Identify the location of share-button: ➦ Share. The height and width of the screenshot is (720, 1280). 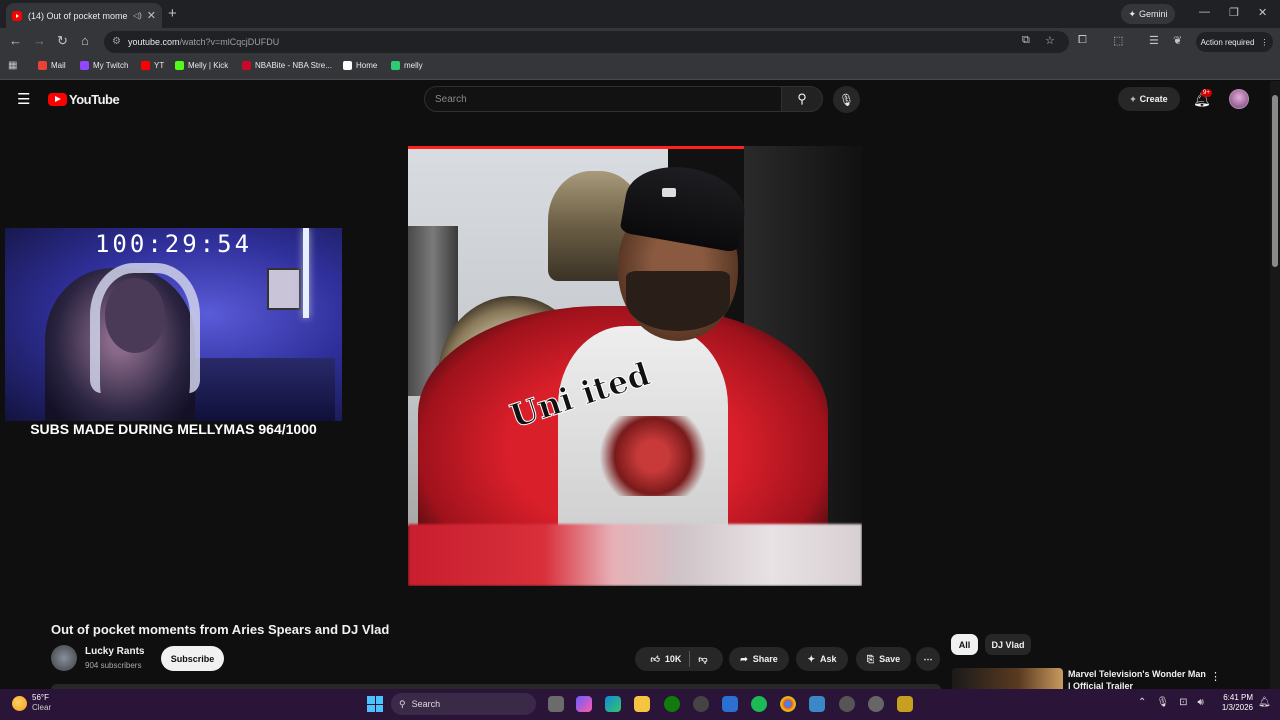
(759, 659).